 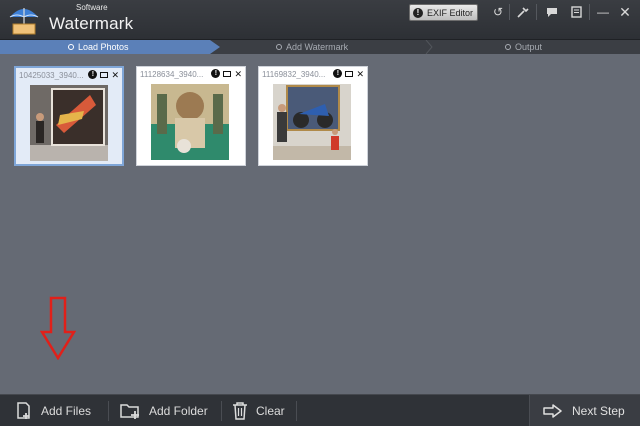 What do you see at coordinates (129, 411) in the screenshot?
I see `add-folder-icon` at bounding box center [129, 411].